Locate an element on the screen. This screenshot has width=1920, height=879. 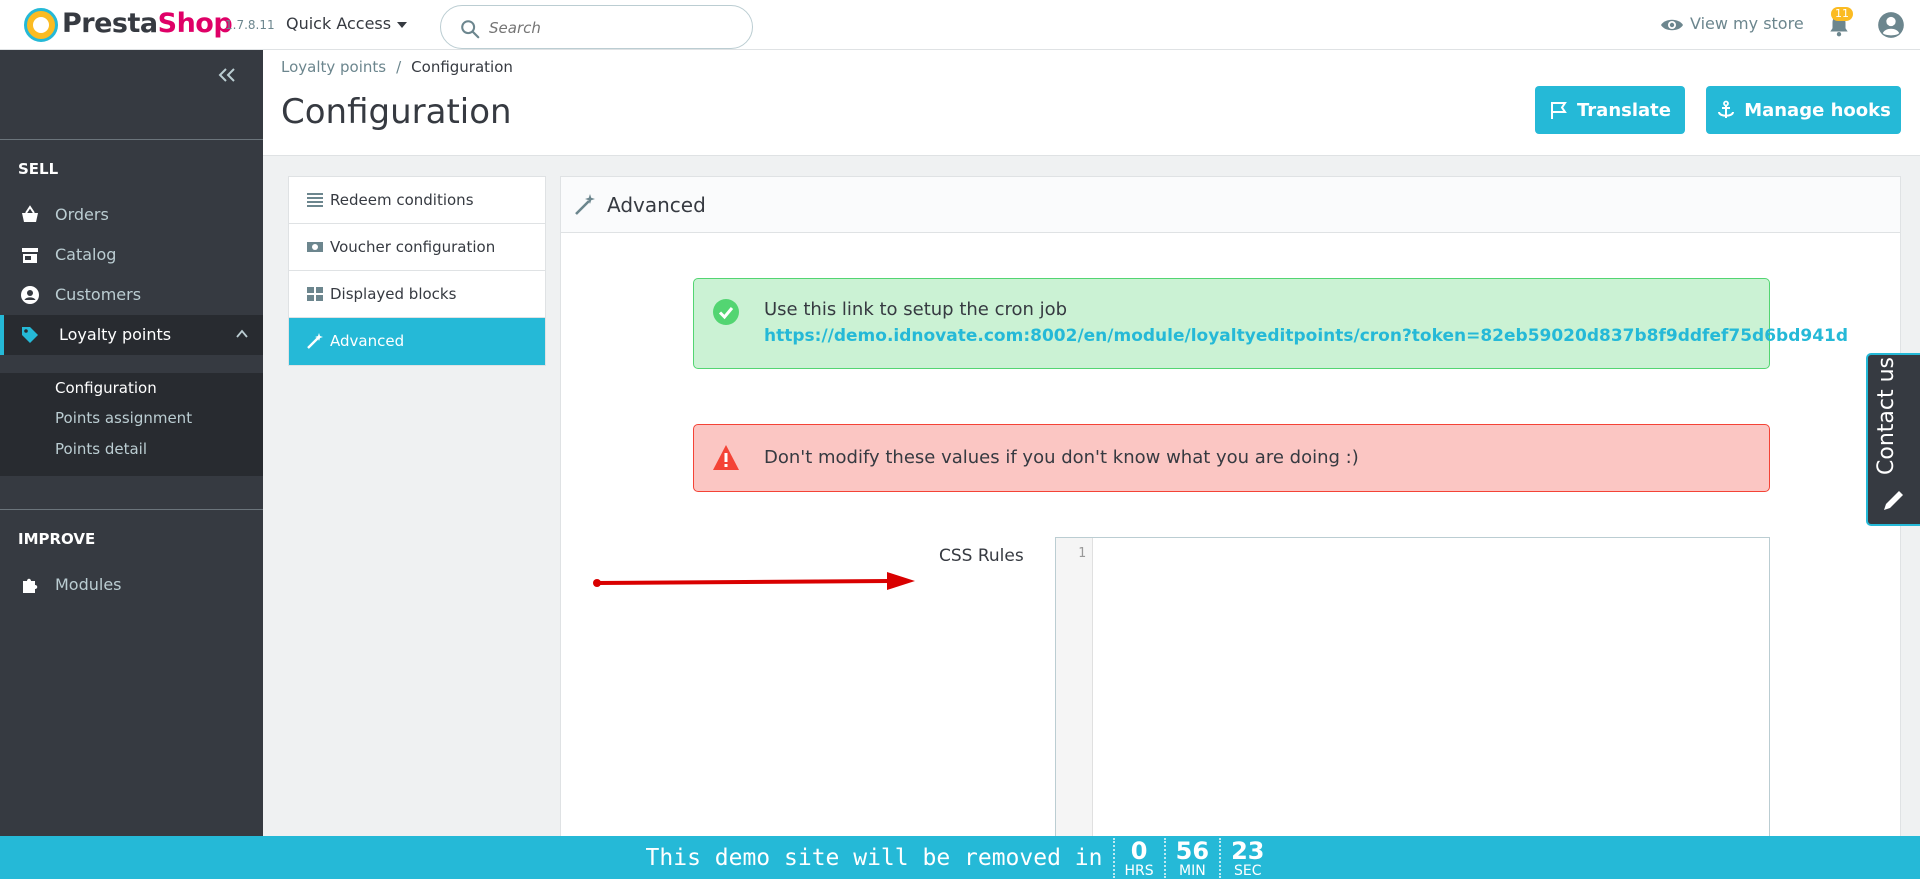
panel-title: Advanced is located at coordinates (656, 205).